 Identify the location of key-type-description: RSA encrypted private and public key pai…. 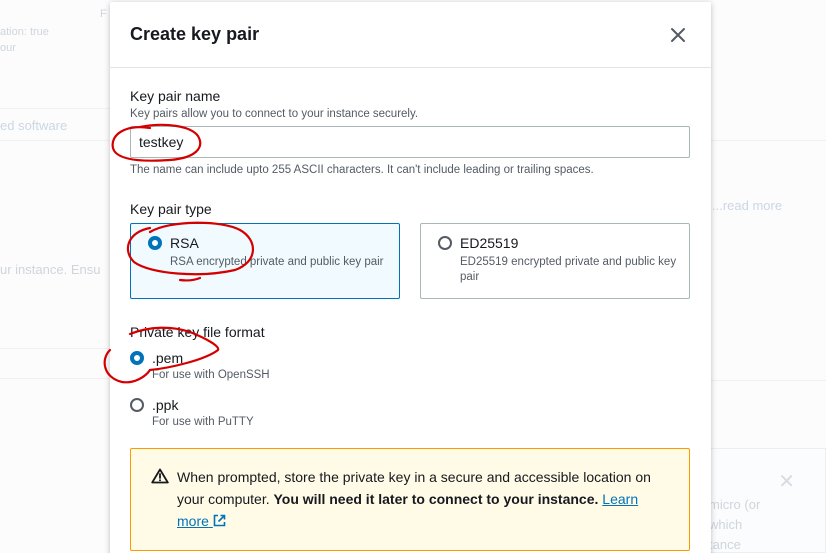
(277, 262).